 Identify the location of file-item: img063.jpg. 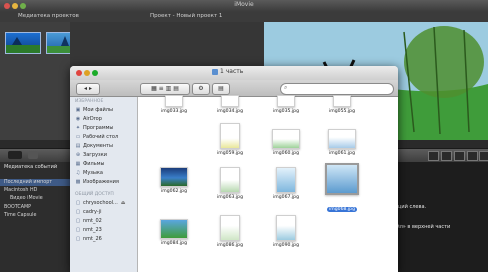
(230, 183).